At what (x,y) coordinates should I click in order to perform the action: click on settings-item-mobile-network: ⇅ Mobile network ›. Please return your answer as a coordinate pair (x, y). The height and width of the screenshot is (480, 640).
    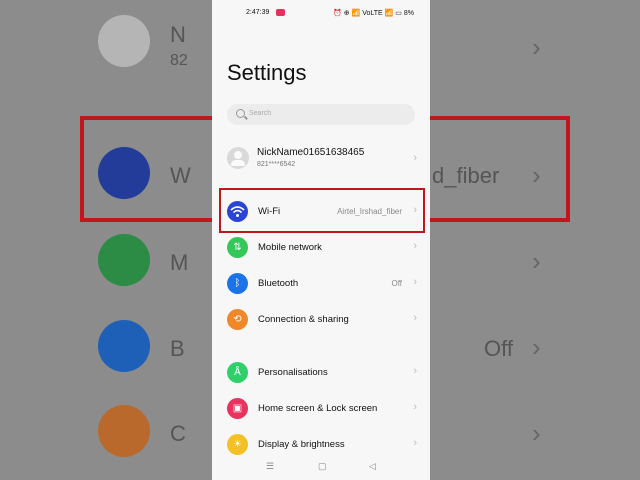
    Looking at the image, I should click on (321, 248).